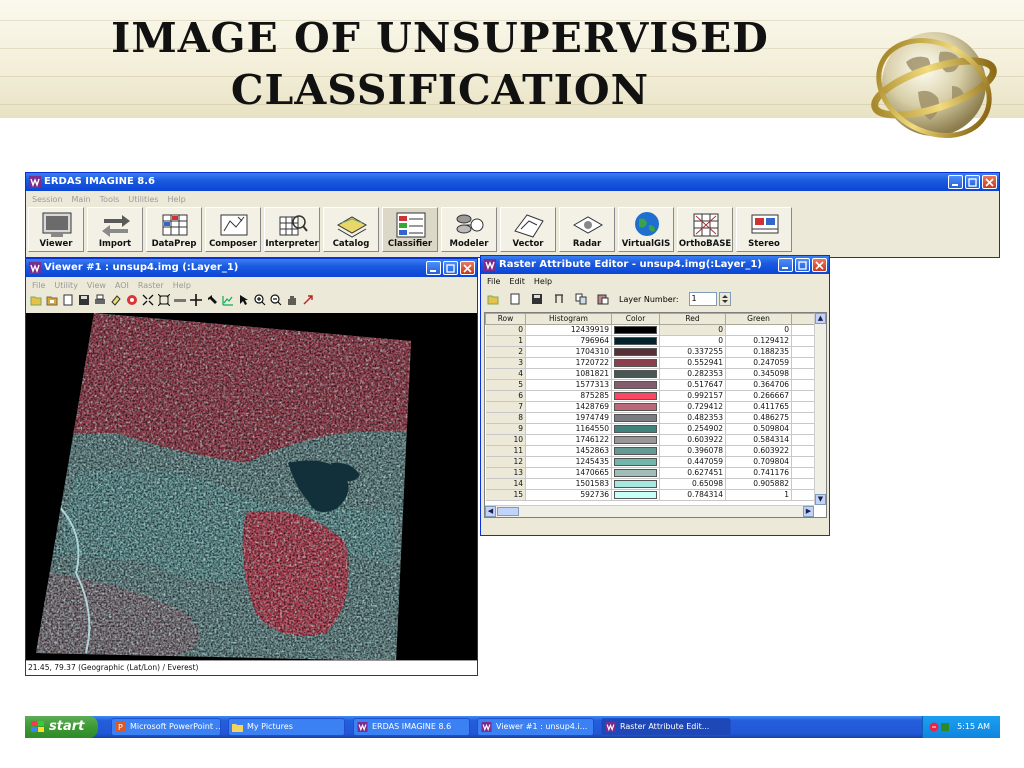 Image resolution: width=1024 pixels, height=768 pixels. What do you see at coordinates (81, 199) in the screenshot?
I see `menu-main: Main` at bounding box center [81, 199].